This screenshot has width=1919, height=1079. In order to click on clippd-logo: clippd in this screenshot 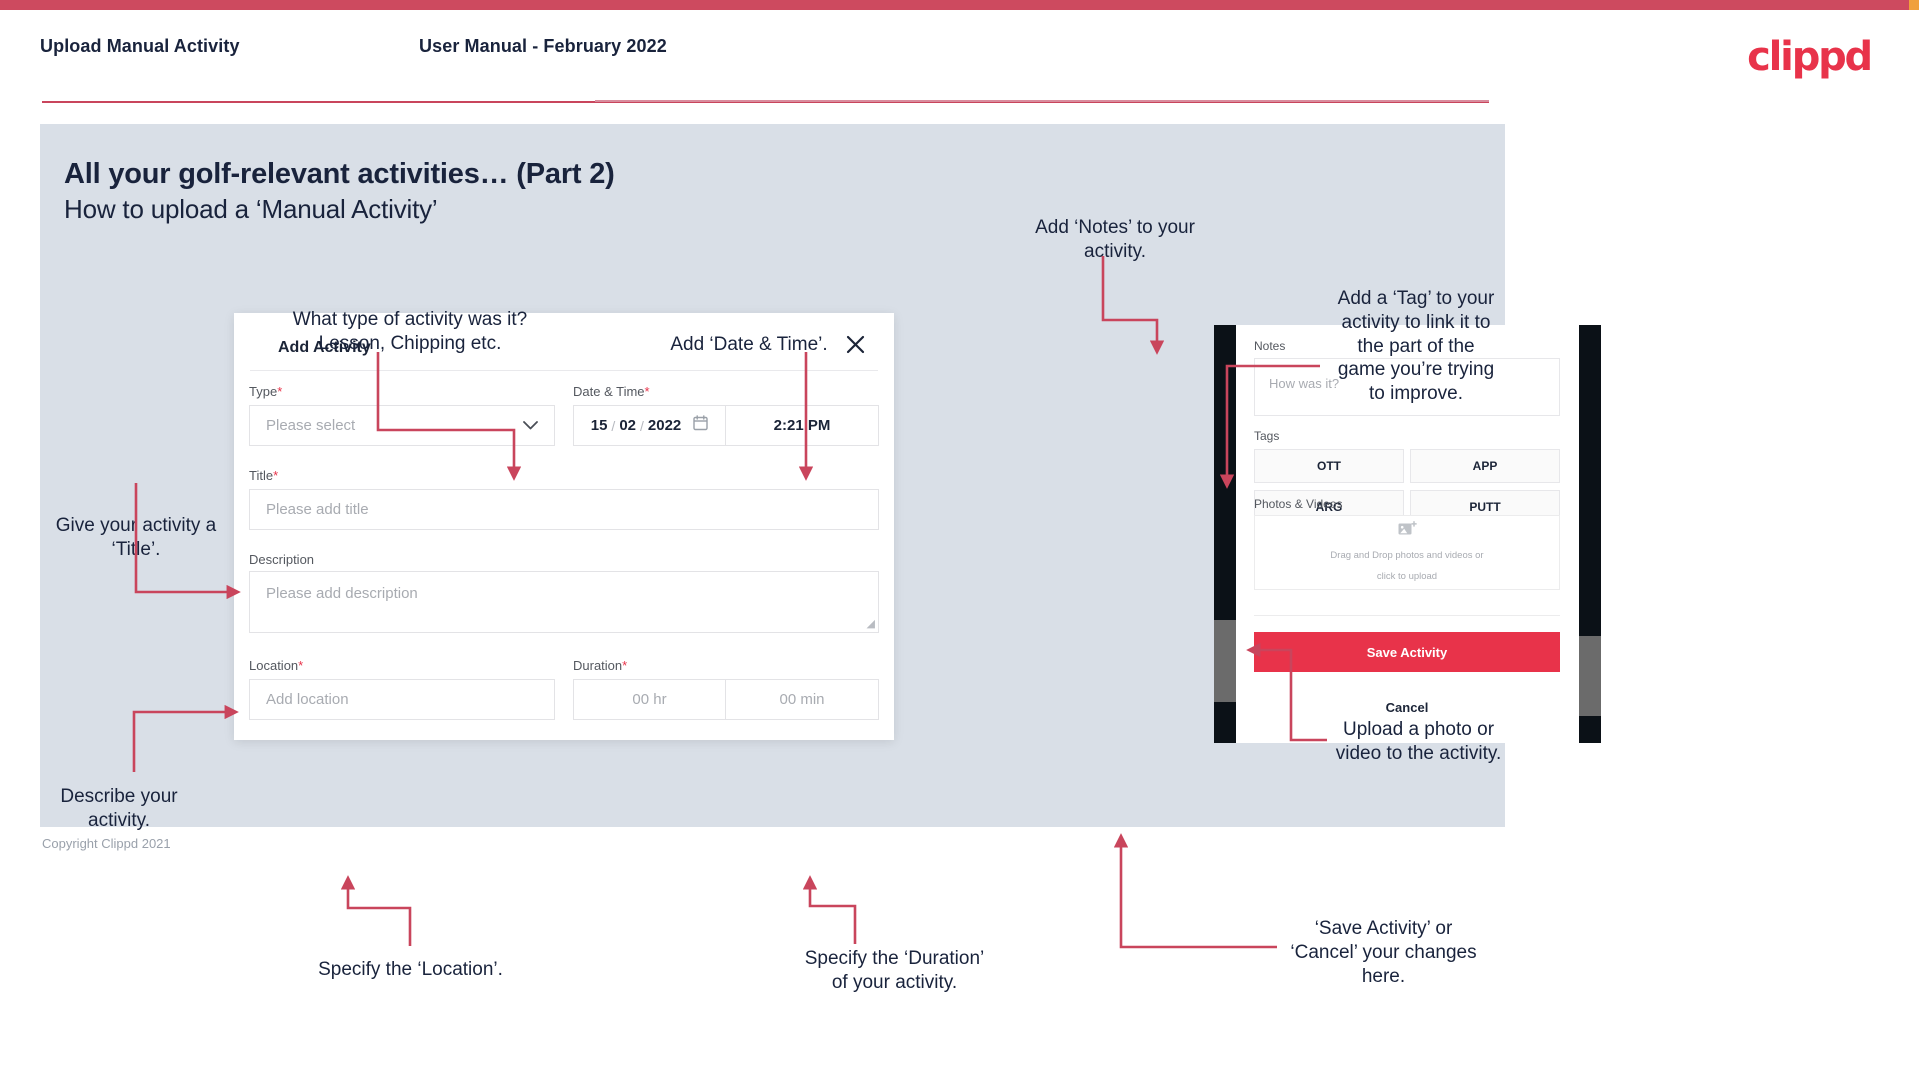, I will do `click(1810, 57)`.